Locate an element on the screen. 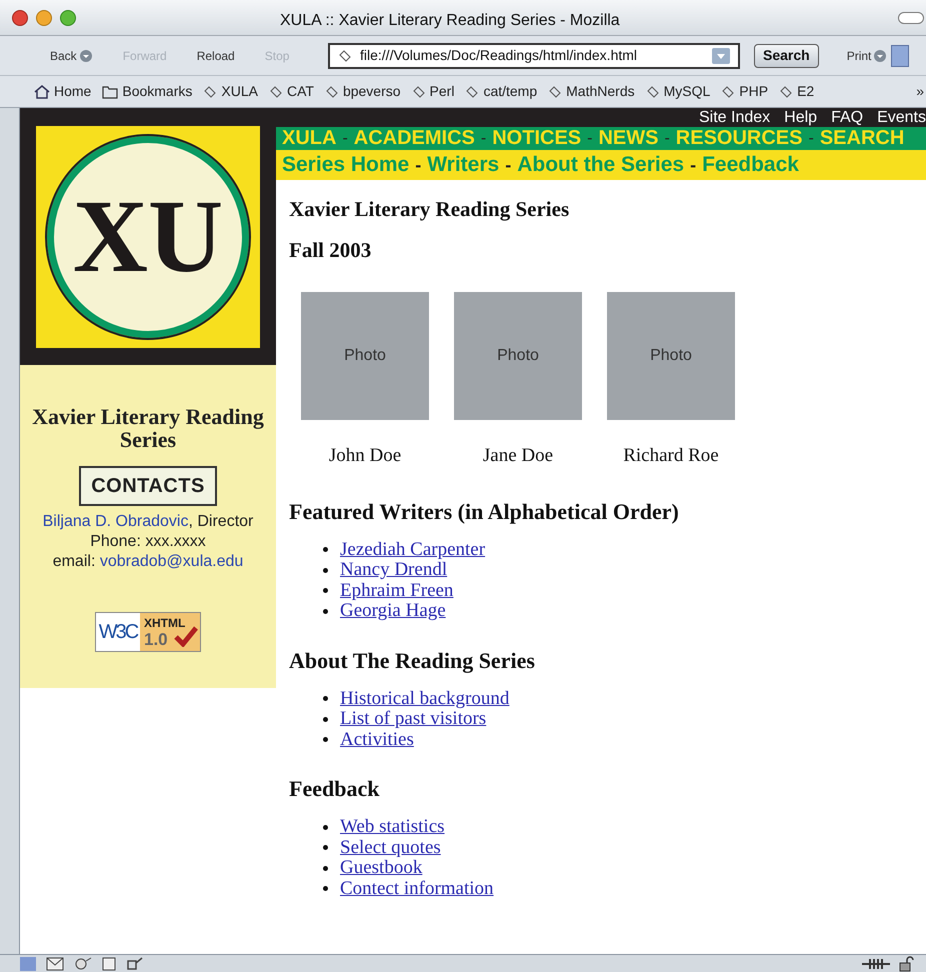 This screenshot has width=926, height=972. section-link: Web statistics is located at coordinates (392, 827).